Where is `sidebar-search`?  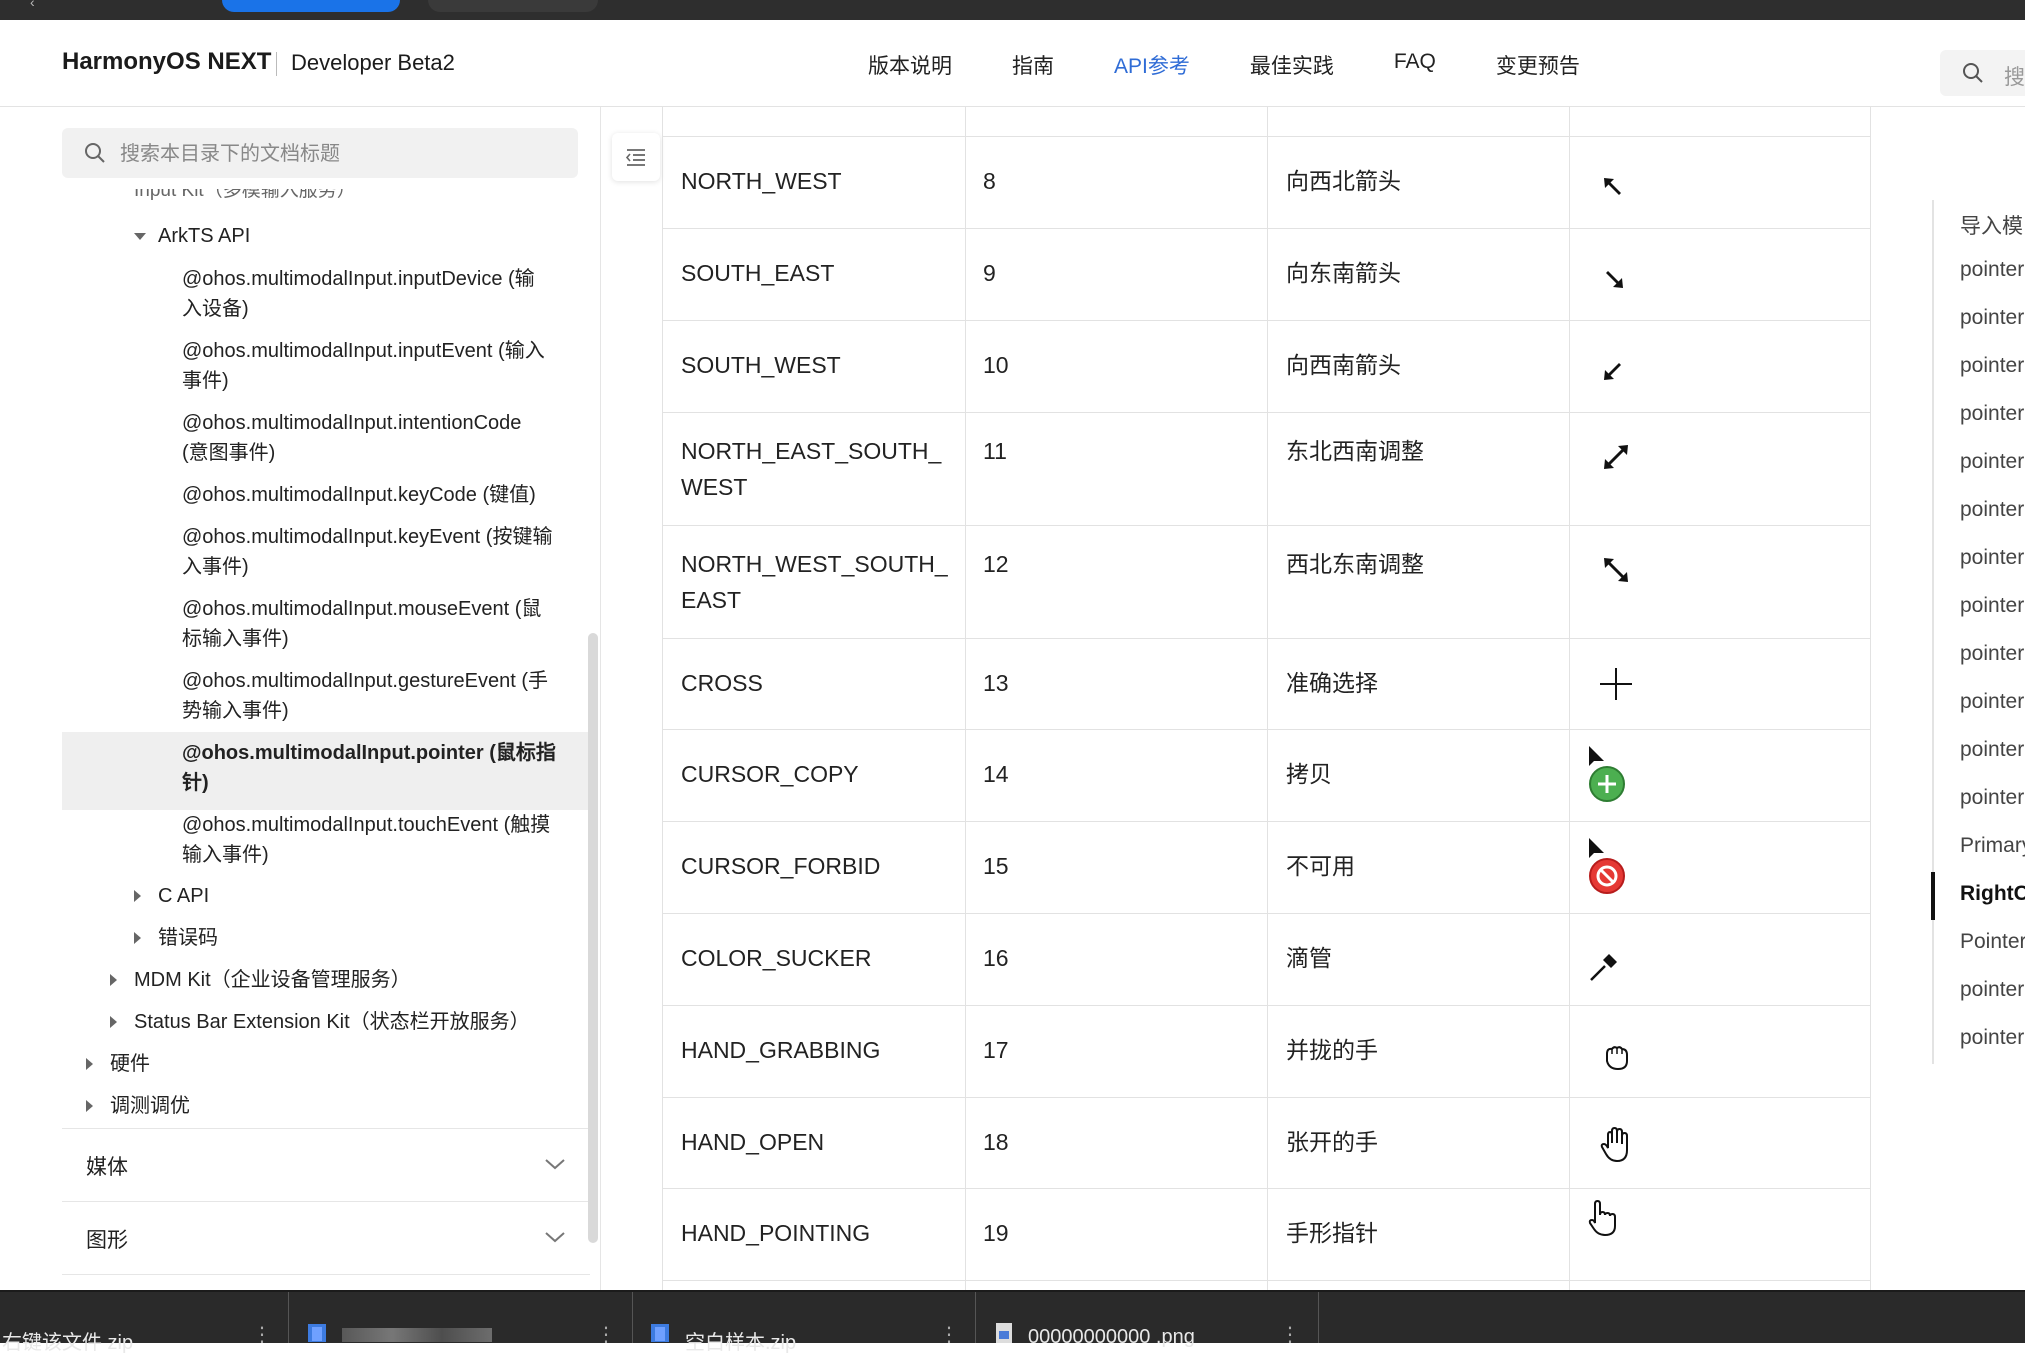
sidebar-search is located at coordinates (320, 153).